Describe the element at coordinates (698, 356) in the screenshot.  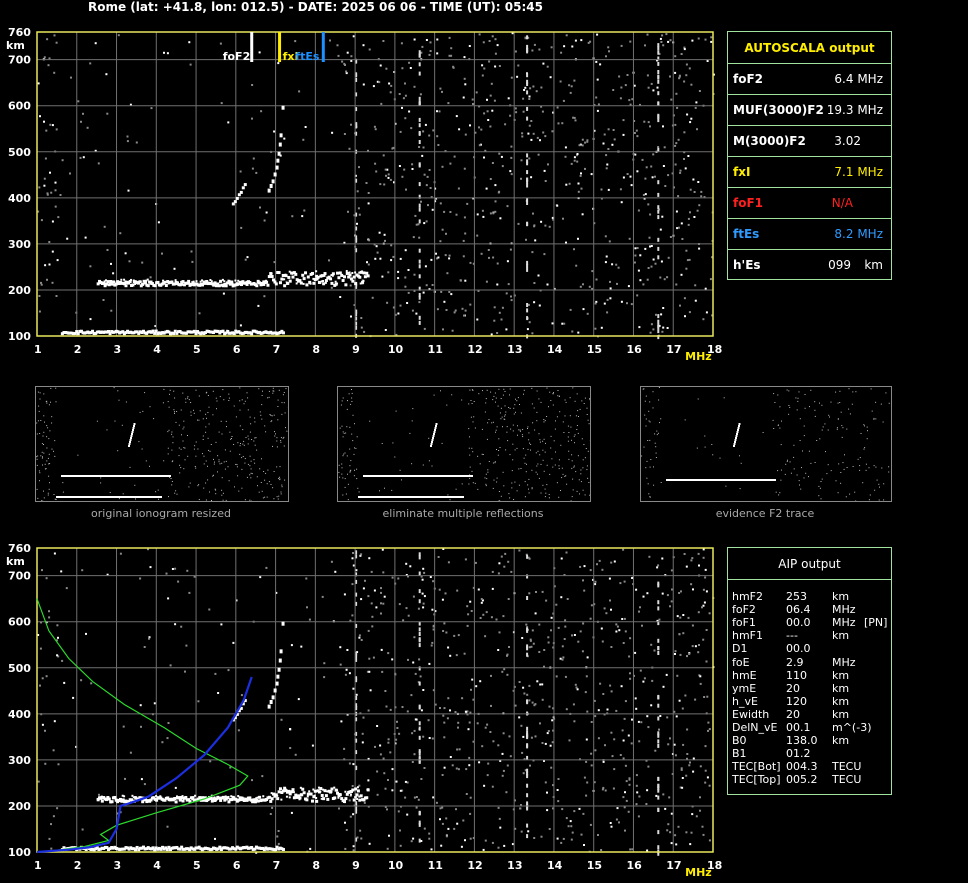
I see `x-axis-label: MHz` at that location.